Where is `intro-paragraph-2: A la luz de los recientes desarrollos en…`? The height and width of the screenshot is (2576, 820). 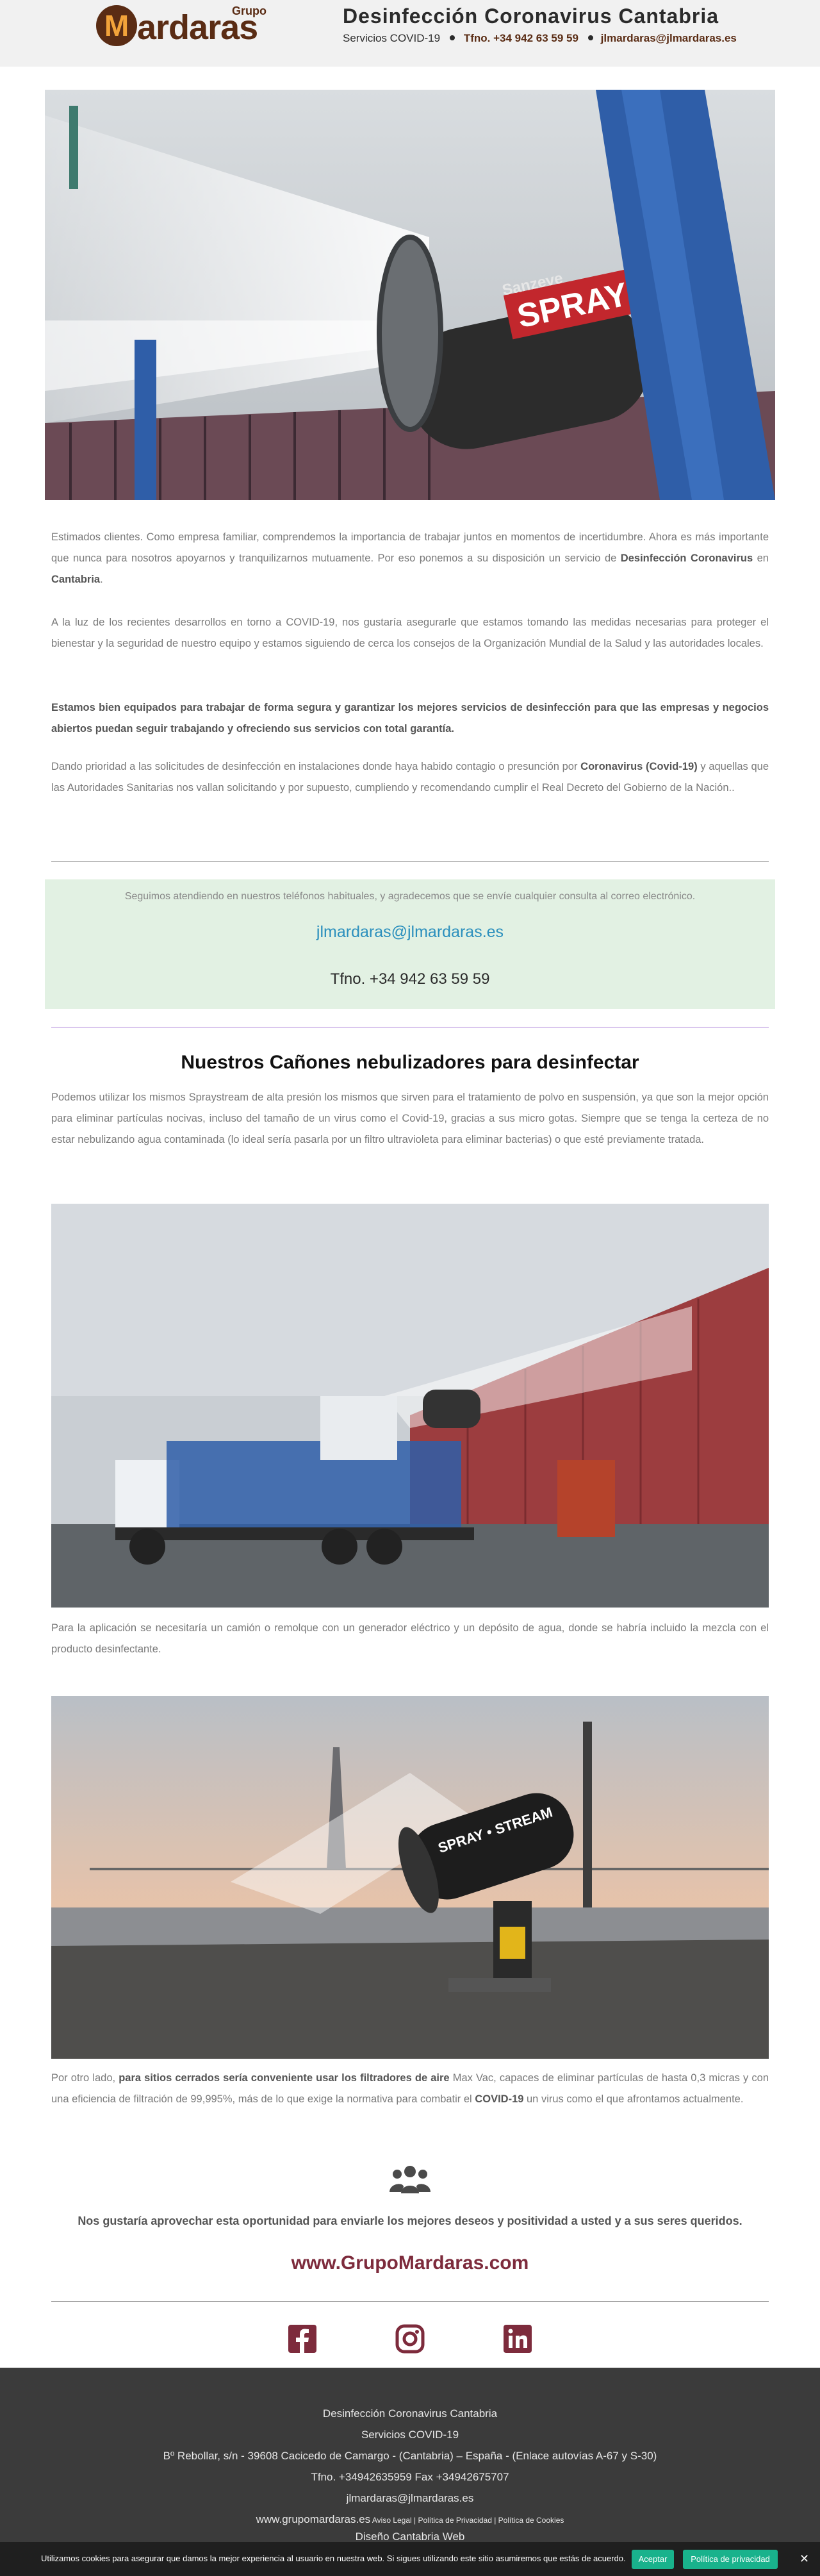 intro-paragraph-2: A la luz de los recientes desarrollos en… is located at coordinates (410, 633).